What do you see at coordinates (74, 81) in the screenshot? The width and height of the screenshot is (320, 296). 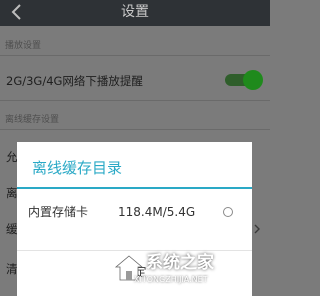 I see `network-reminder-label: 2G/3G/4G网络下播放提醒` at bounding box center [74, 81].